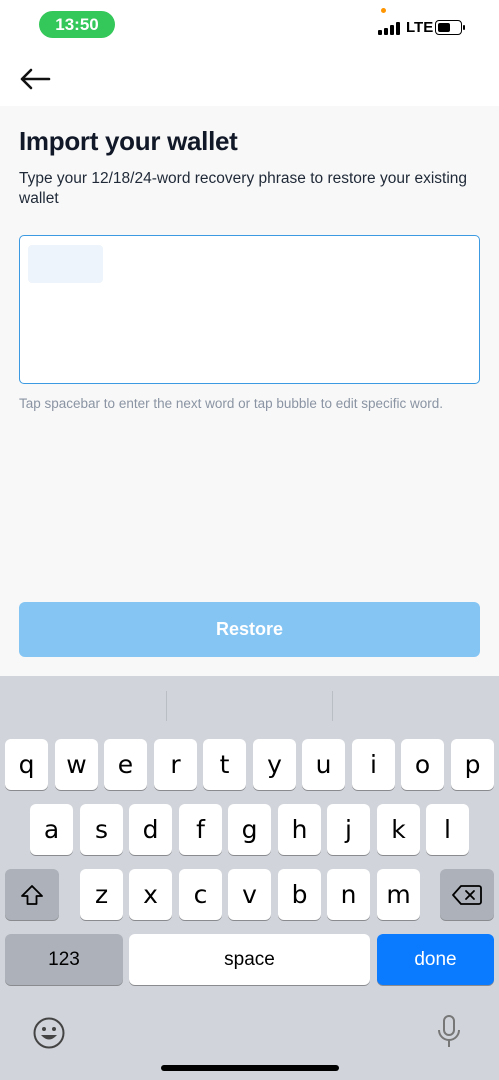 The width and height of the screenshot is (499, 1080). I want to click on key-x: x, so click(150, 894).